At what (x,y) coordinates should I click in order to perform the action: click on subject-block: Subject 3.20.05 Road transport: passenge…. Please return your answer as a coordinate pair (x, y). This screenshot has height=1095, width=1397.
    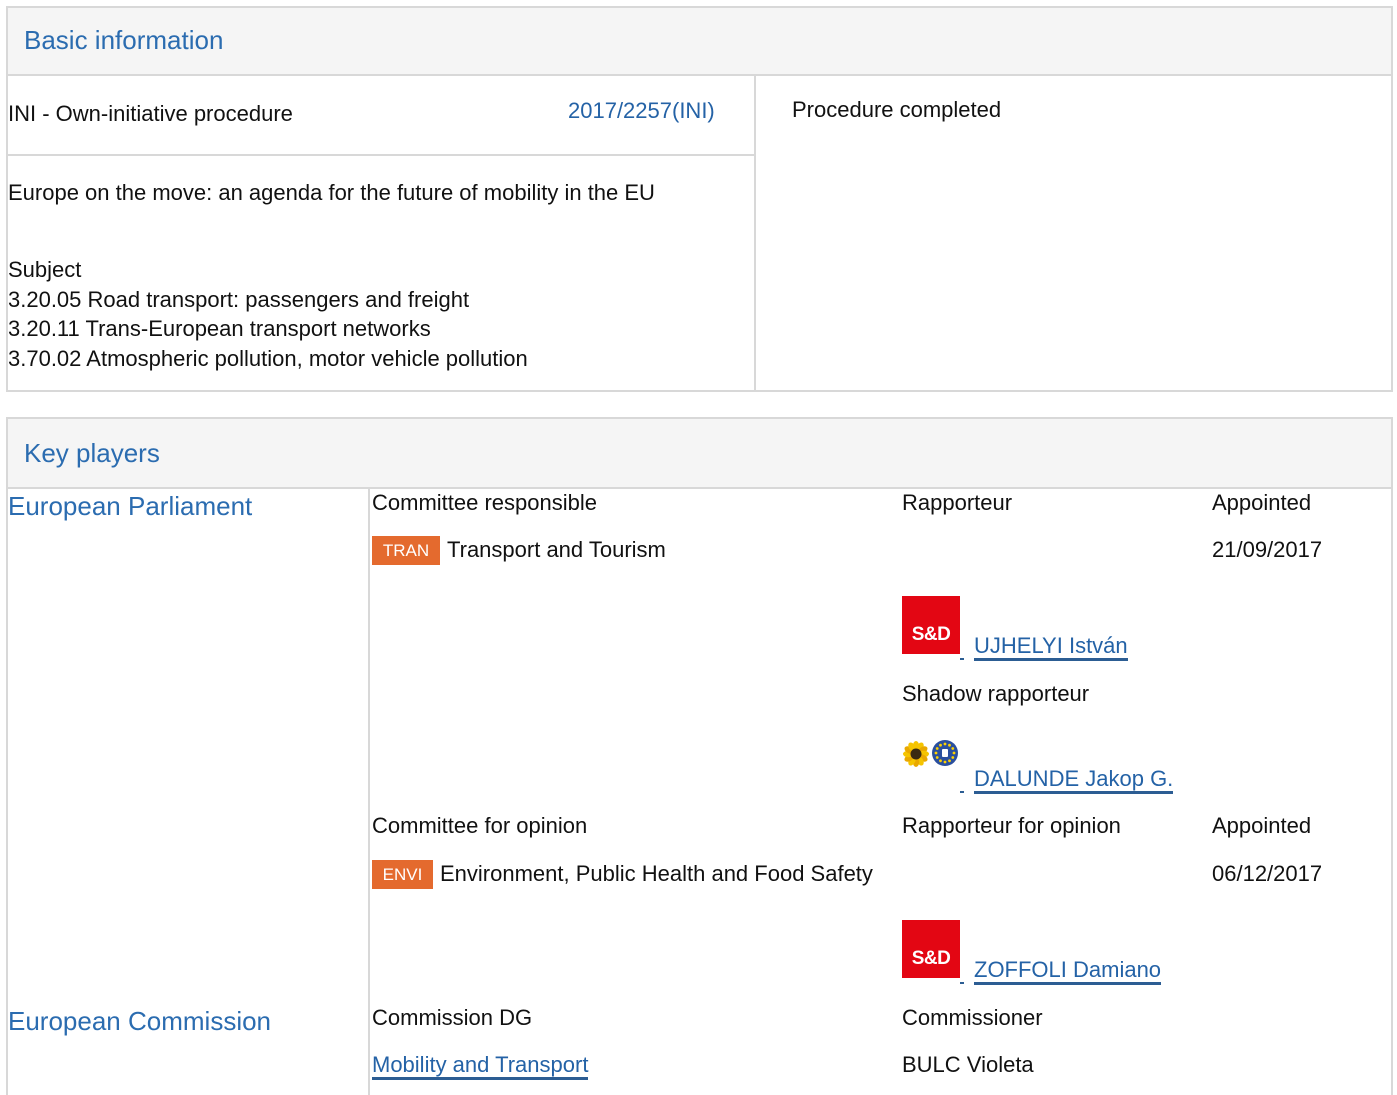
    Looking at the image, I should click on (268, 314).